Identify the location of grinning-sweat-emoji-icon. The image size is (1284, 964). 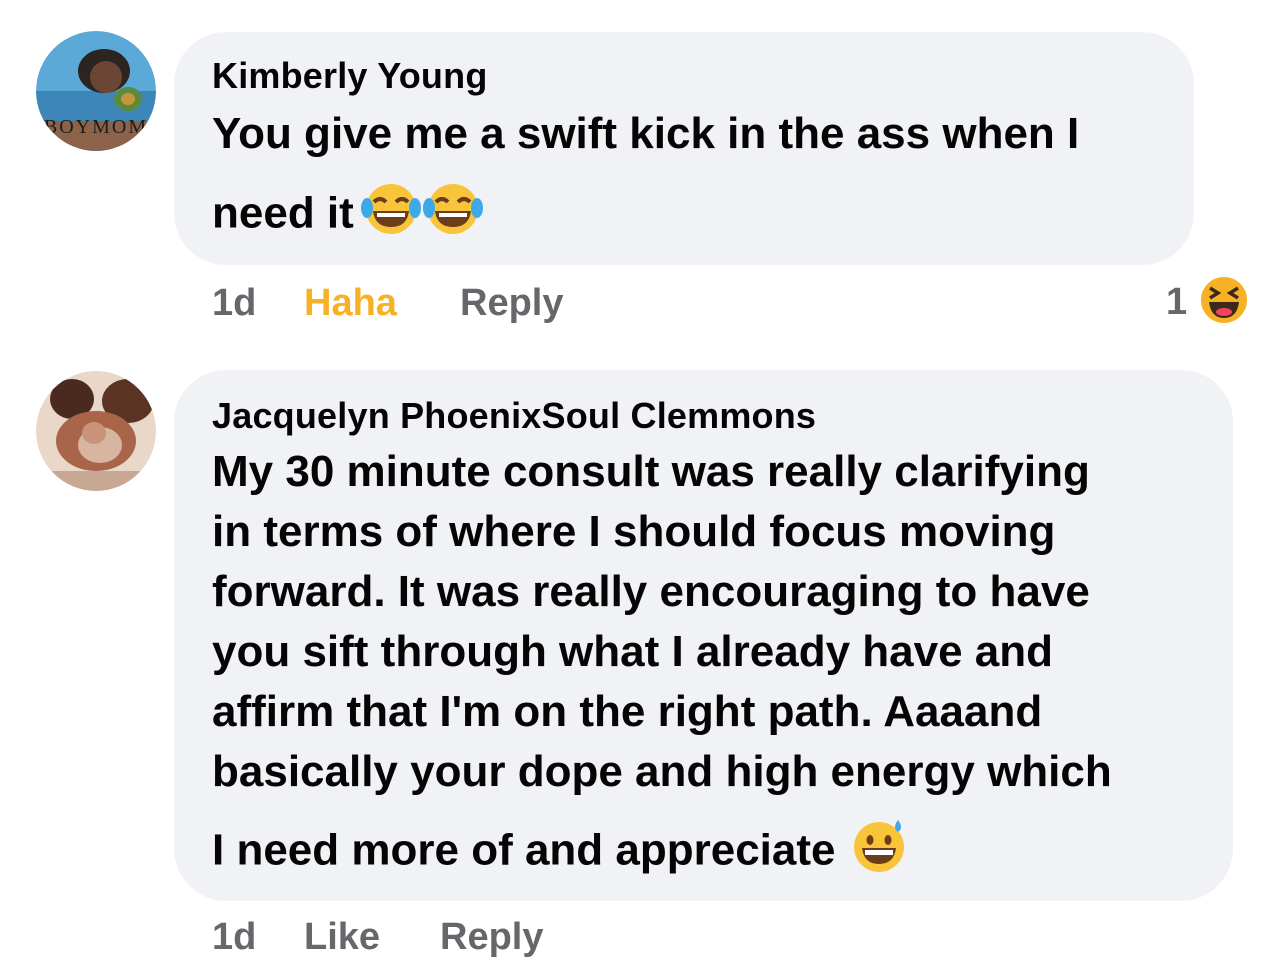
(879, 853).